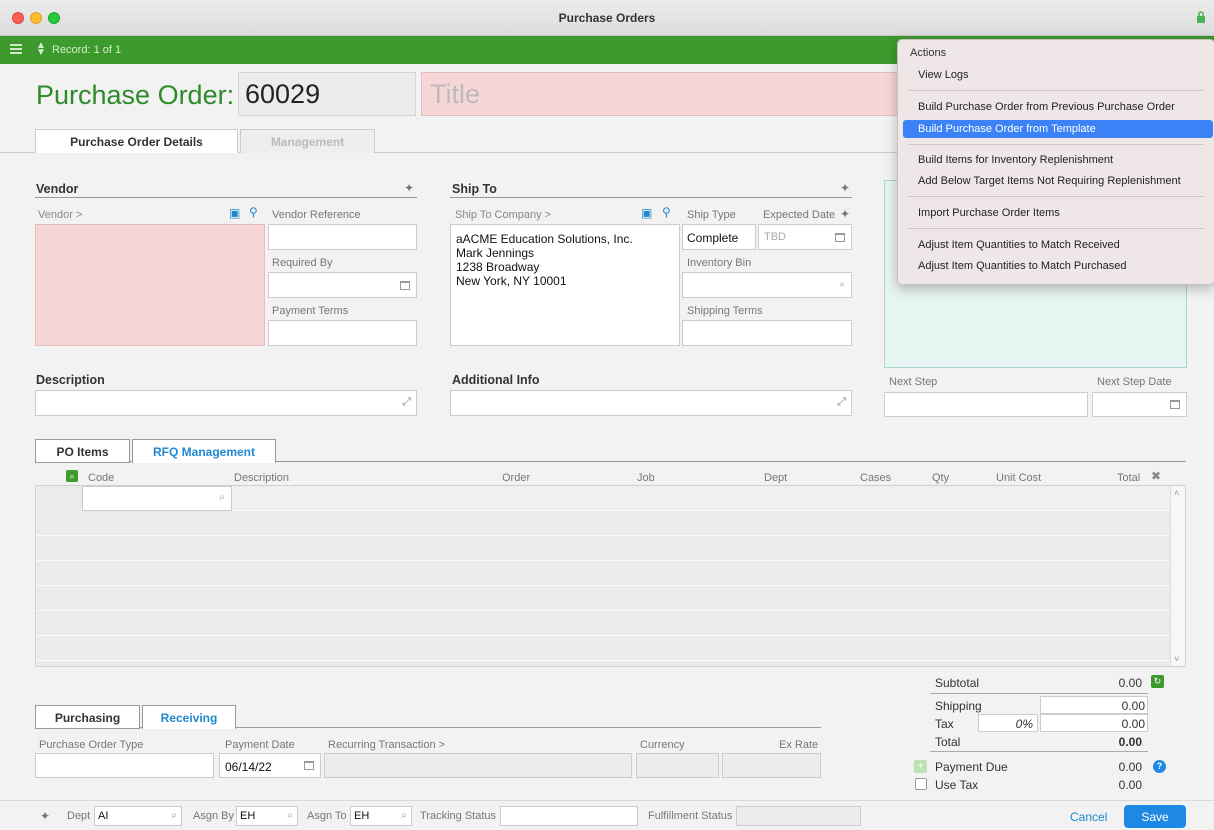 Image resolution: width=1214 pixels, height=830 pixels. Describe the element at coordinates (646, 478) in the screenshot. I see `column-header: Job` at that location.